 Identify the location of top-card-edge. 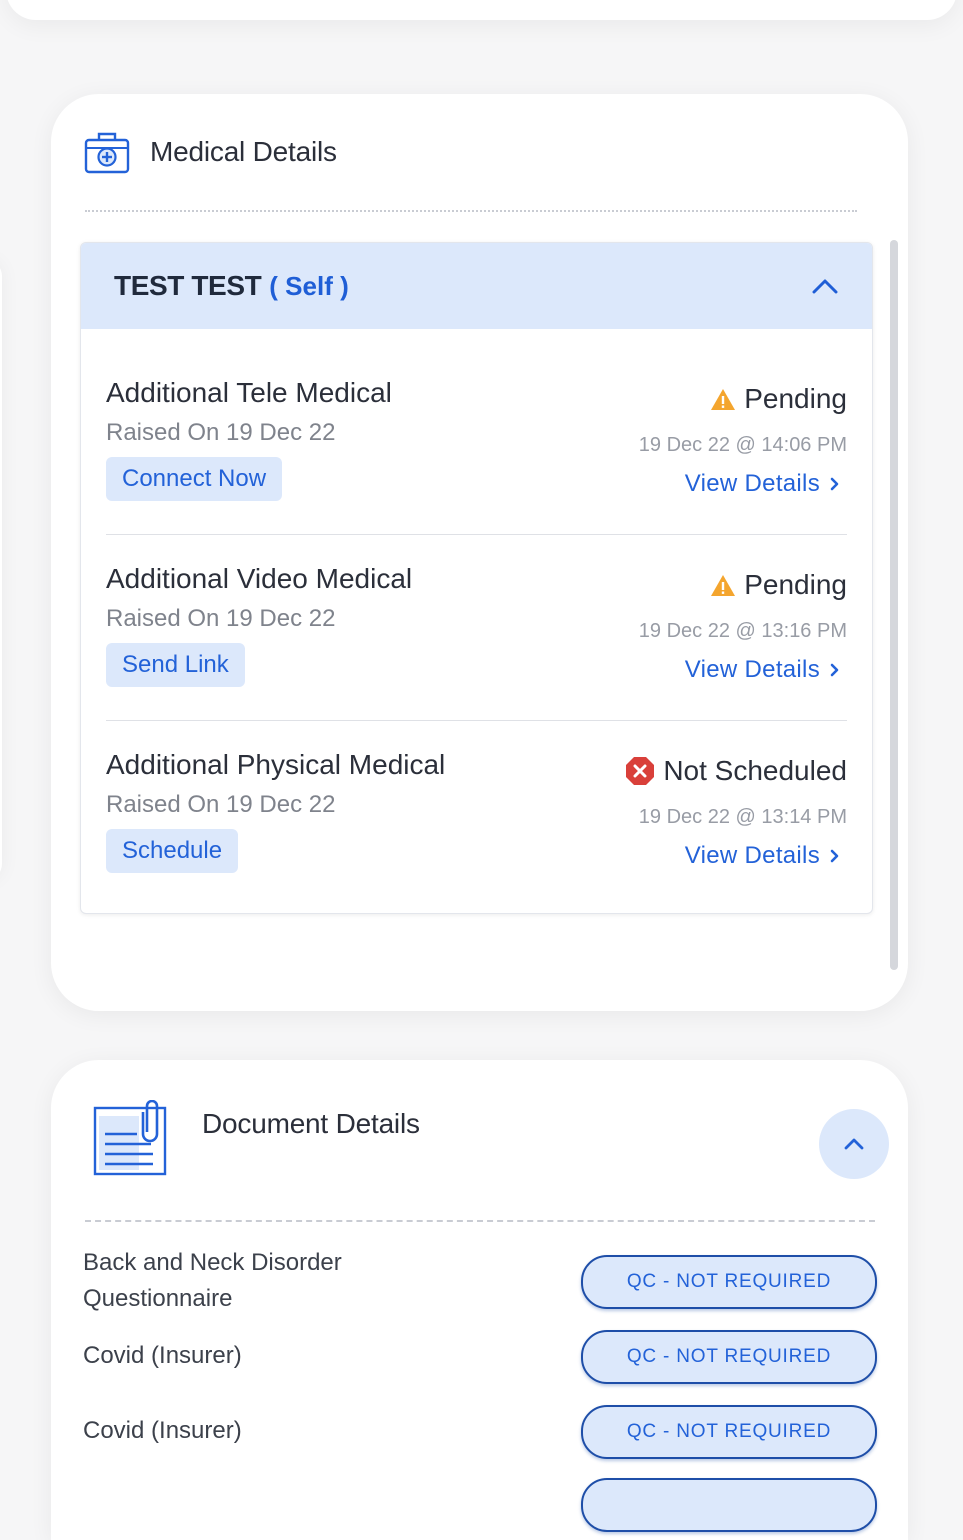
(481, 10).